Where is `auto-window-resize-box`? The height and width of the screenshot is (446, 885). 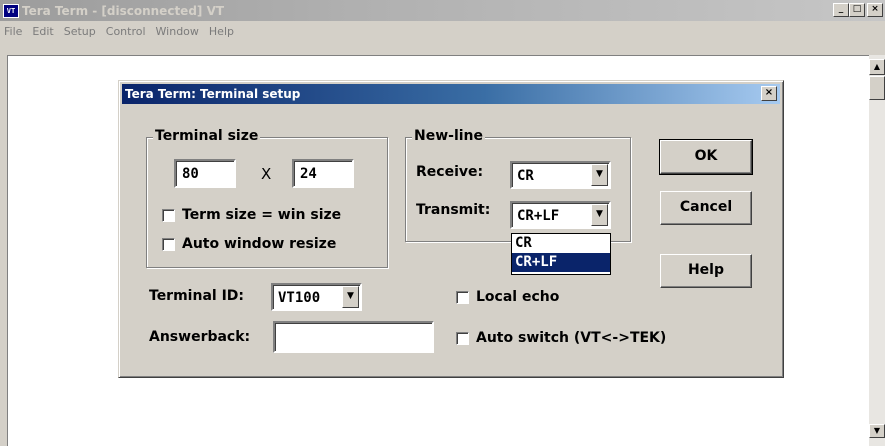
auto-window-resize-box is located at coordinates (168, 244).